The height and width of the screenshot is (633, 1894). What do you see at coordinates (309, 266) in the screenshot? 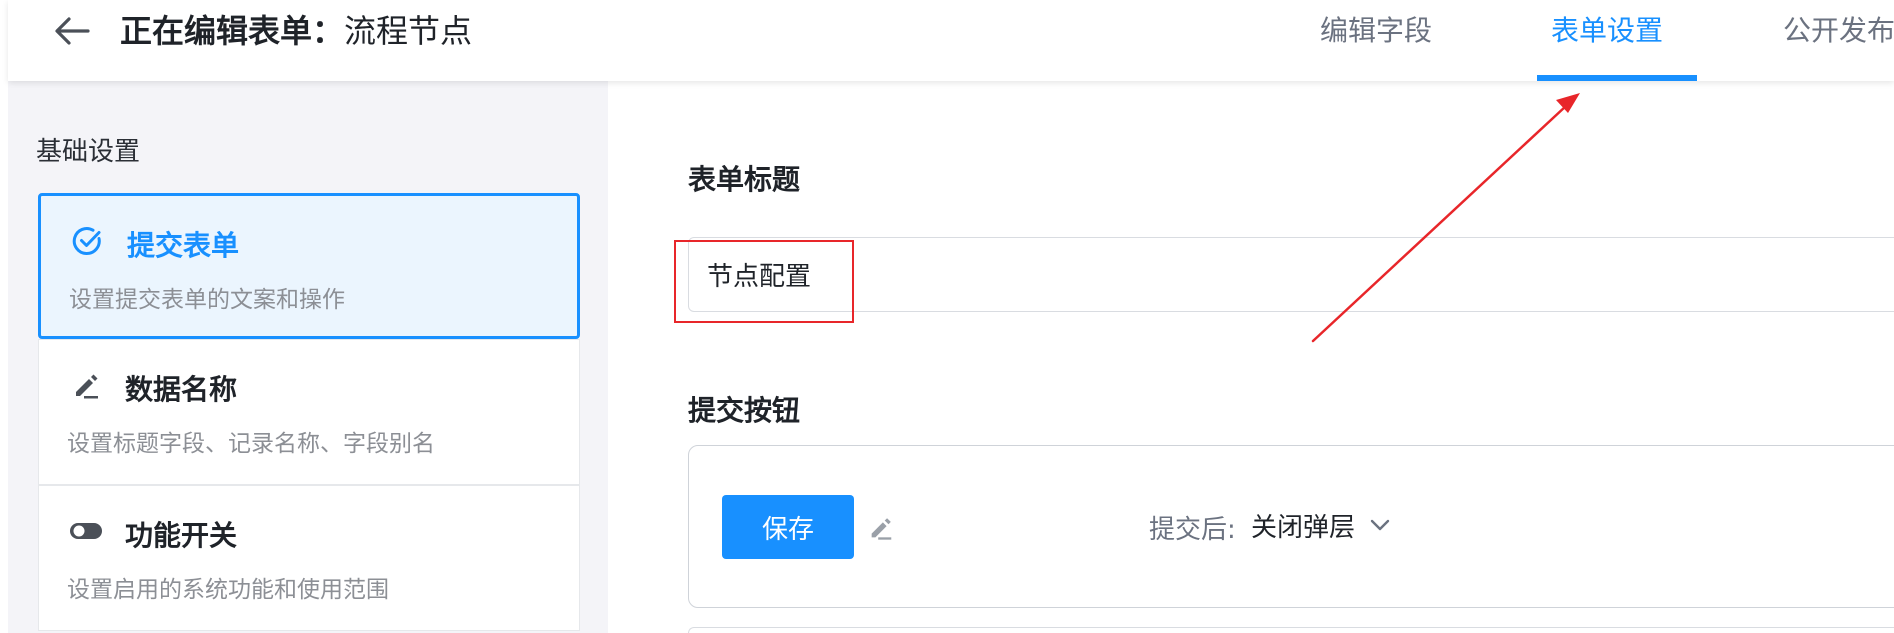
I see `sidebar-item-submit-form: 提交表单 设置提交表单的文案和操作` at bounding box center [309, 266].